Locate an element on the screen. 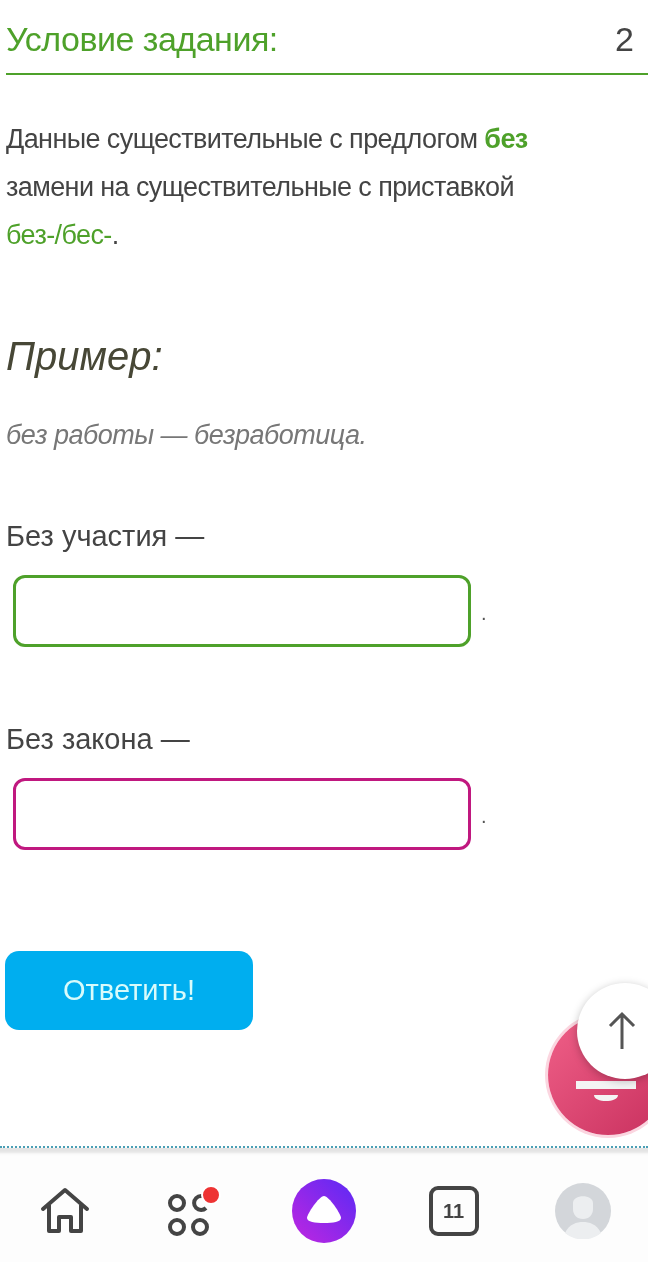  example-text: без работы — безработица. is located at coordinates (187, 435).